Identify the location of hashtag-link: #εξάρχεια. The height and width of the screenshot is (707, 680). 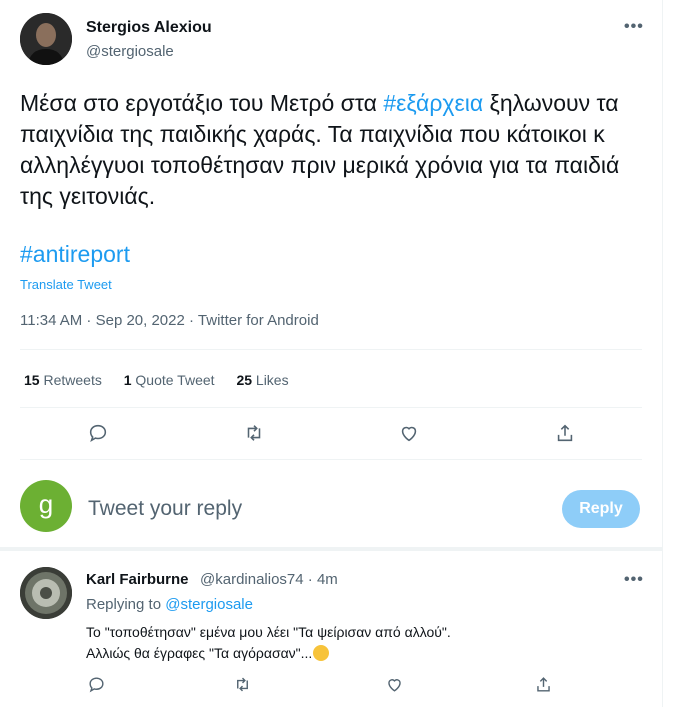
(433, 103).